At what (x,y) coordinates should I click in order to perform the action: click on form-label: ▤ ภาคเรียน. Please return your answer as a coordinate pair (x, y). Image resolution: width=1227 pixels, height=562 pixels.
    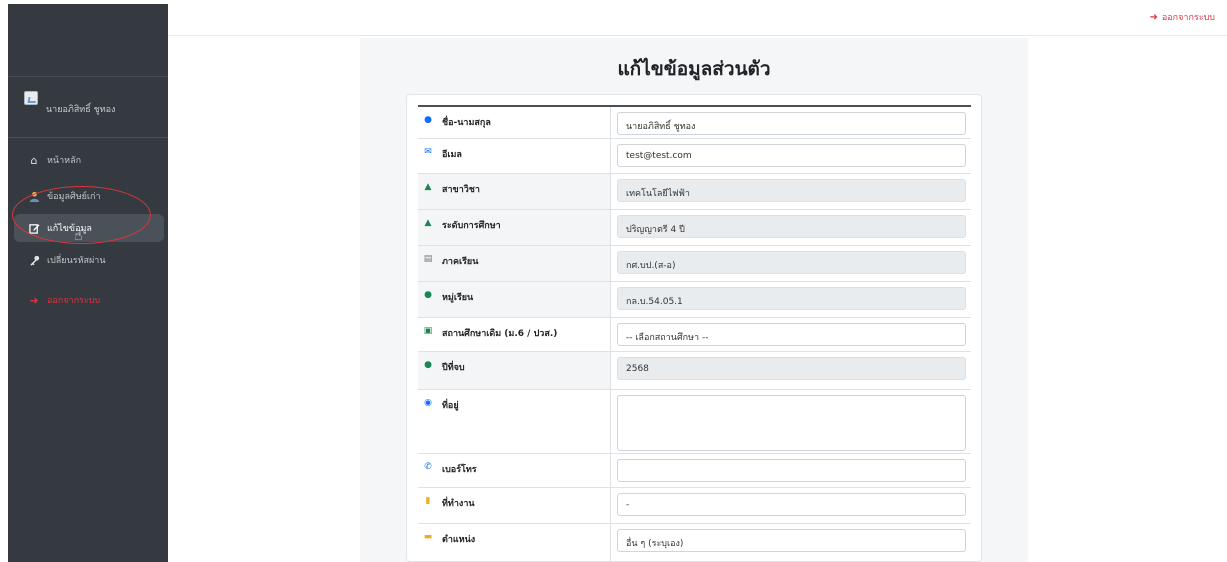
    Looking at the image, I should click on (514, 263).